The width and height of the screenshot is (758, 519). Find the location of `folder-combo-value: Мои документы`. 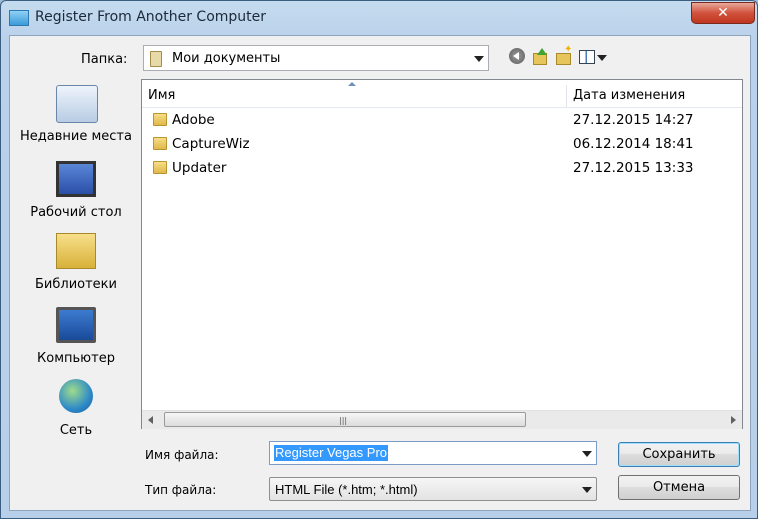

folder-combo-value: Мои документы is located at coordinates (226, 58).